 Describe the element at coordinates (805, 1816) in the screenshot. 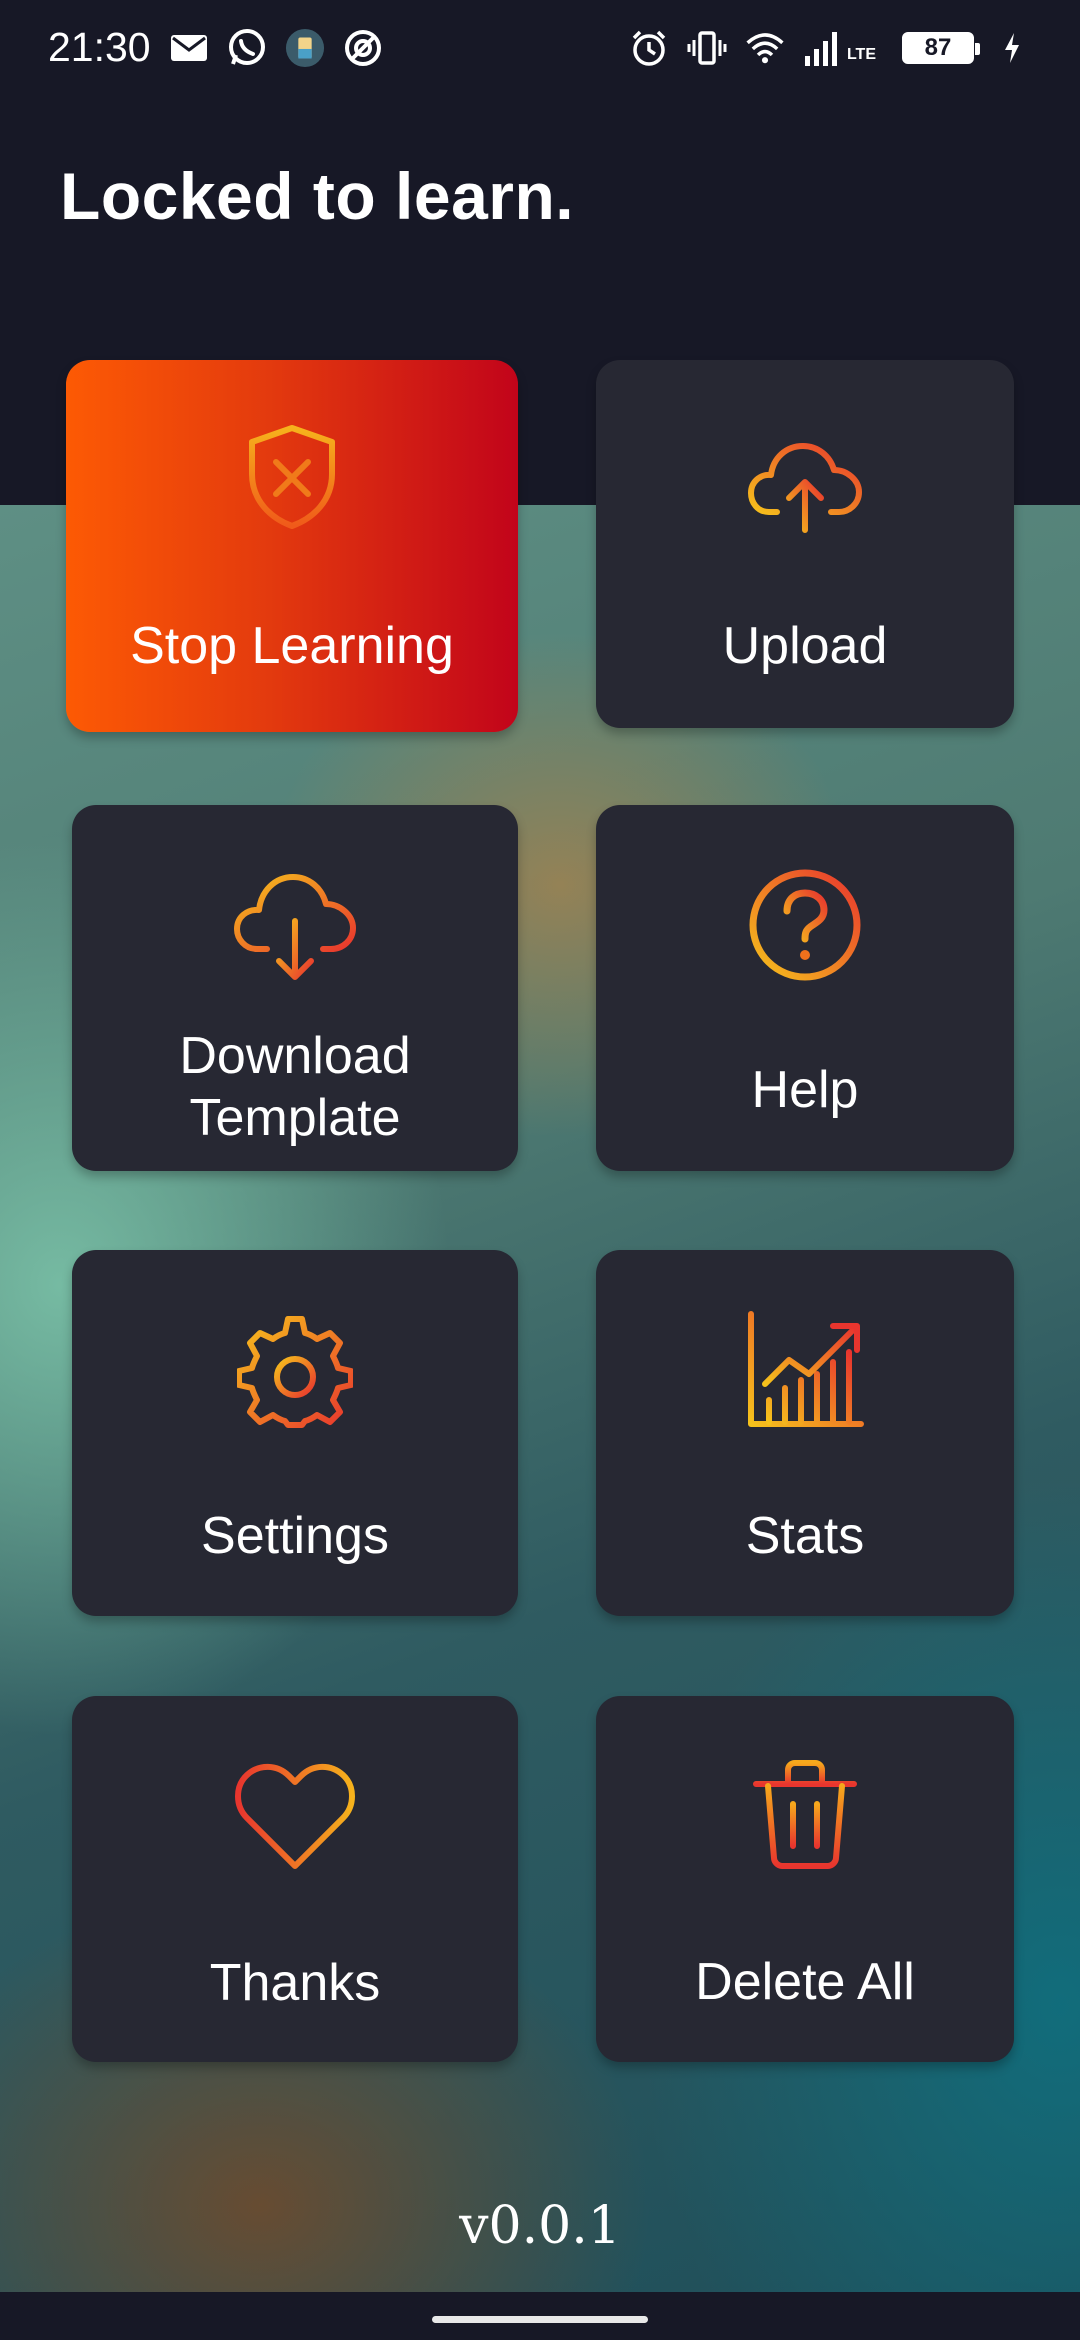

I see `trash-icon` at that location.